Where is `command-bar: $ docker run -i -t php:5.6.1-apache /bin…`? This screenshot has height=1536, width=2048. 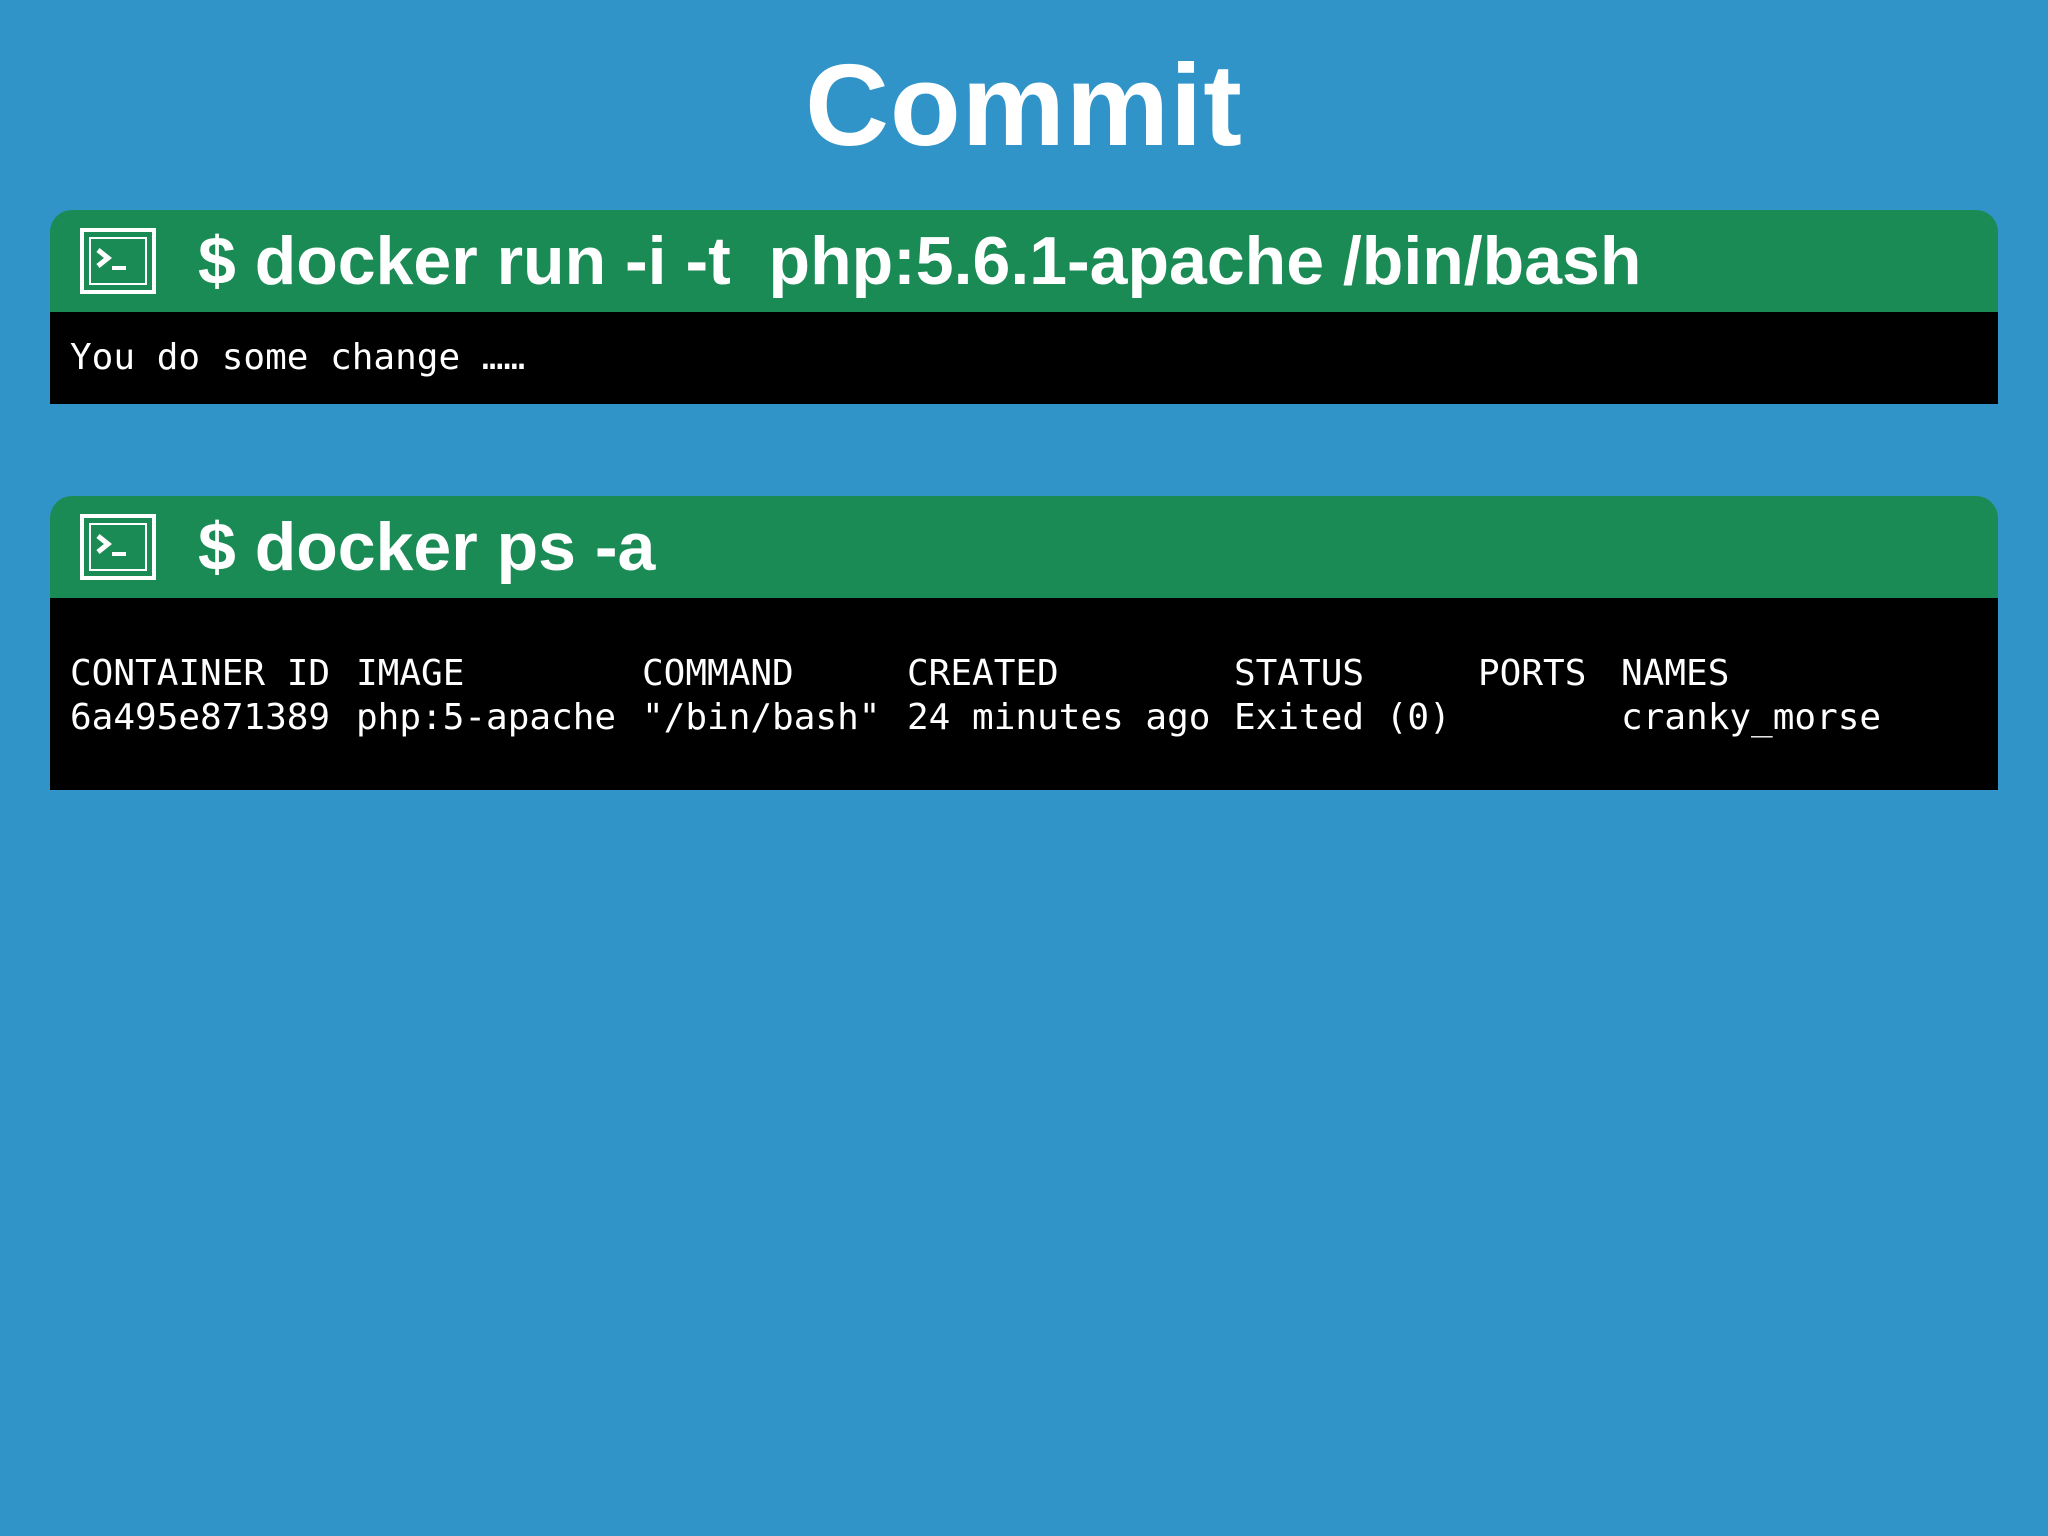
command-bar: $ docker run -i -t php:5.6.1-apache /bin… is located at coordinates (1024, 261).